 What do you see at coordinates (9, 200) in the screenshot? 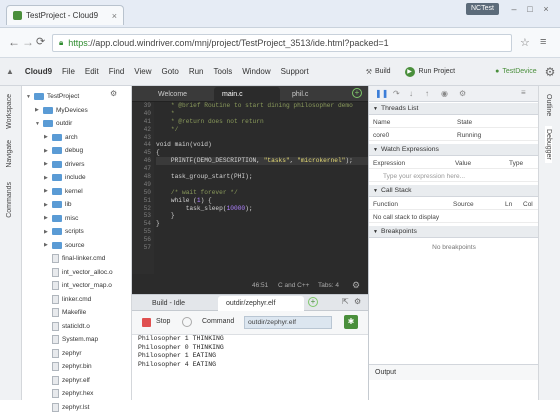
I see `commands-tab: Commands` at bounding box center [9, 200].